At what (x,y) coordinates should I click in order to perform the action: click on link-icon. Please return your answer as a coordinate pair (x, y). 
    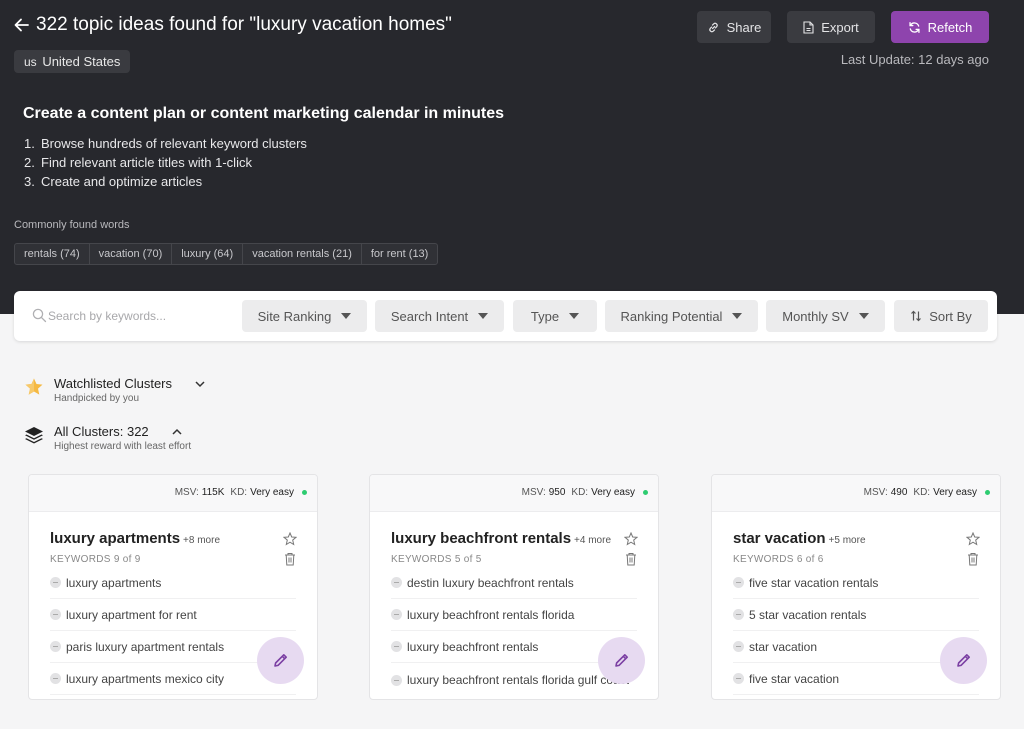
    Looking at the image, I should click on (713, 27).